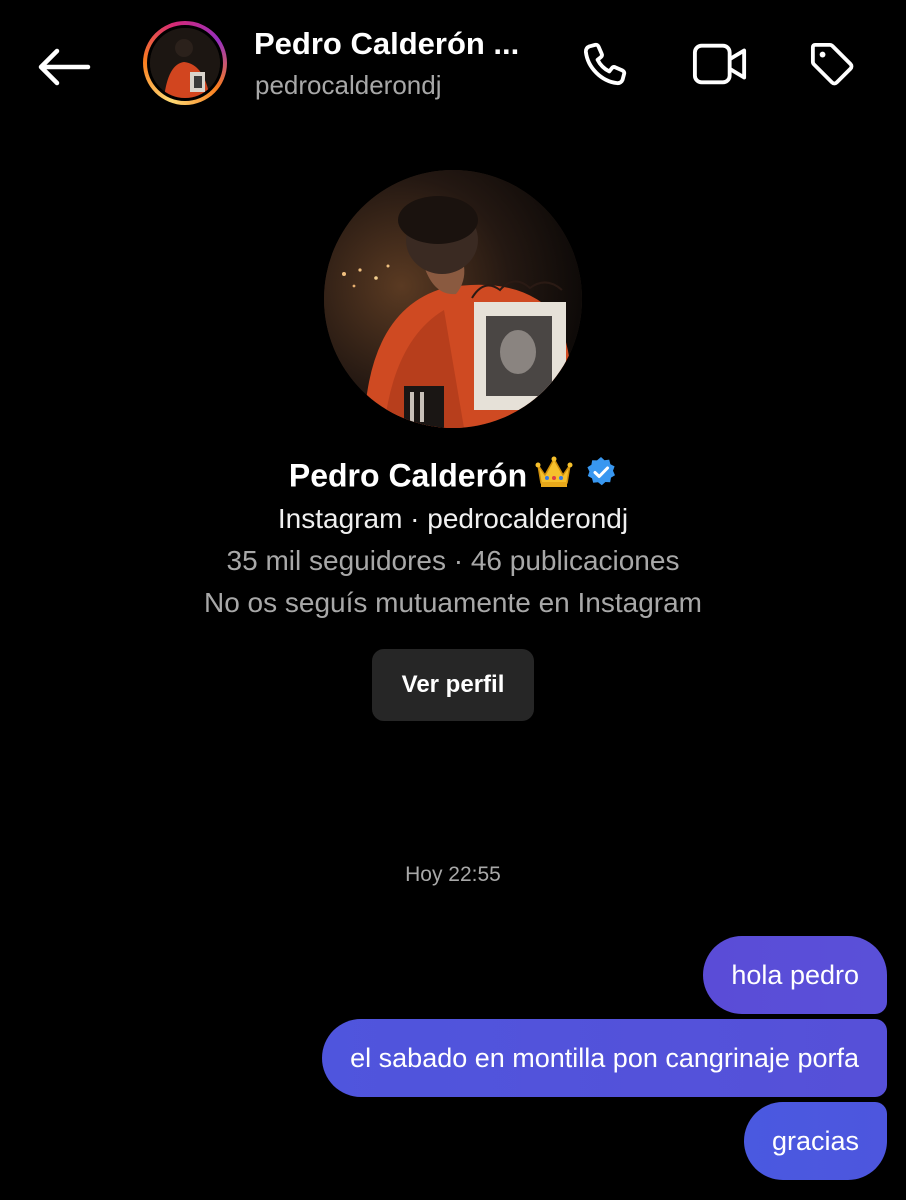 The height and width of the screenshot is (1200, 906). I want to click on arrow-left-icon, so click(64, 67).